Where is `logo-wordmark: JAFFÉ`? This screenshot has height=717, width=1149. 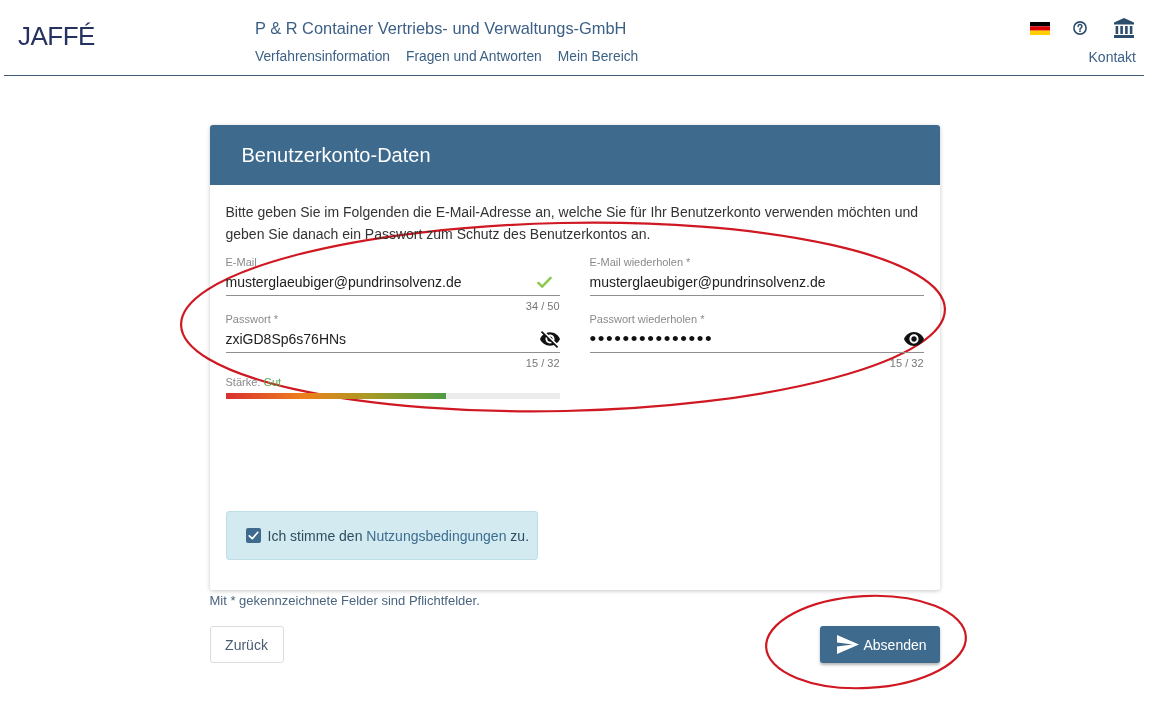 logo-wordmark: JAFFÉ is located at coordinates (56, 36).